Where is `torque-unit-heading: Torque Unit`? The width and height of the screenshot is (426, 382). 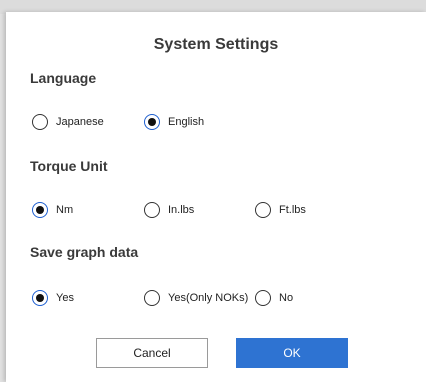 torque-unit-heading: Torque Unit is located at coordinates (69, 166).